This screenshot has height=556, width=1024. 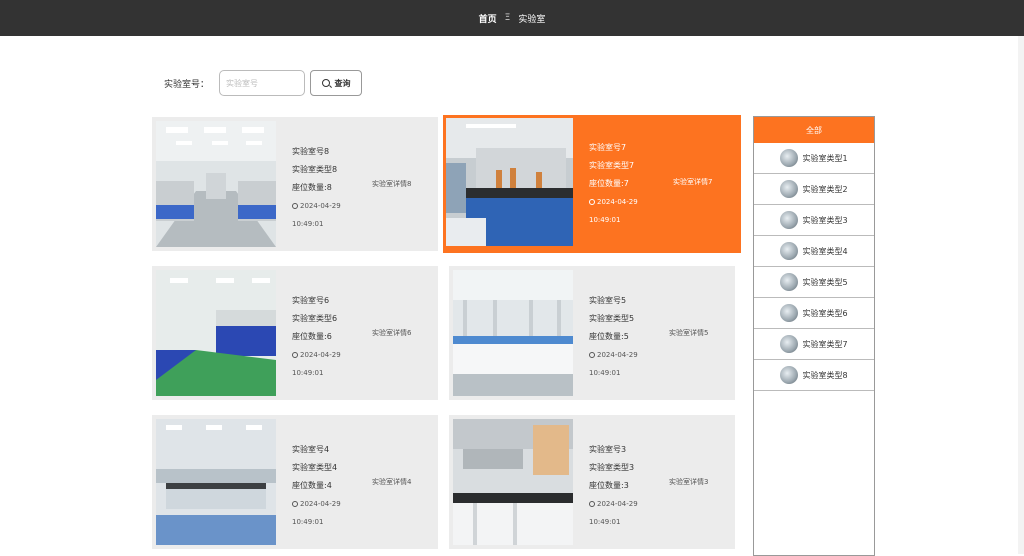 I want to click on search-bar: 实验室号： 查询, so click(x=263, y=83).